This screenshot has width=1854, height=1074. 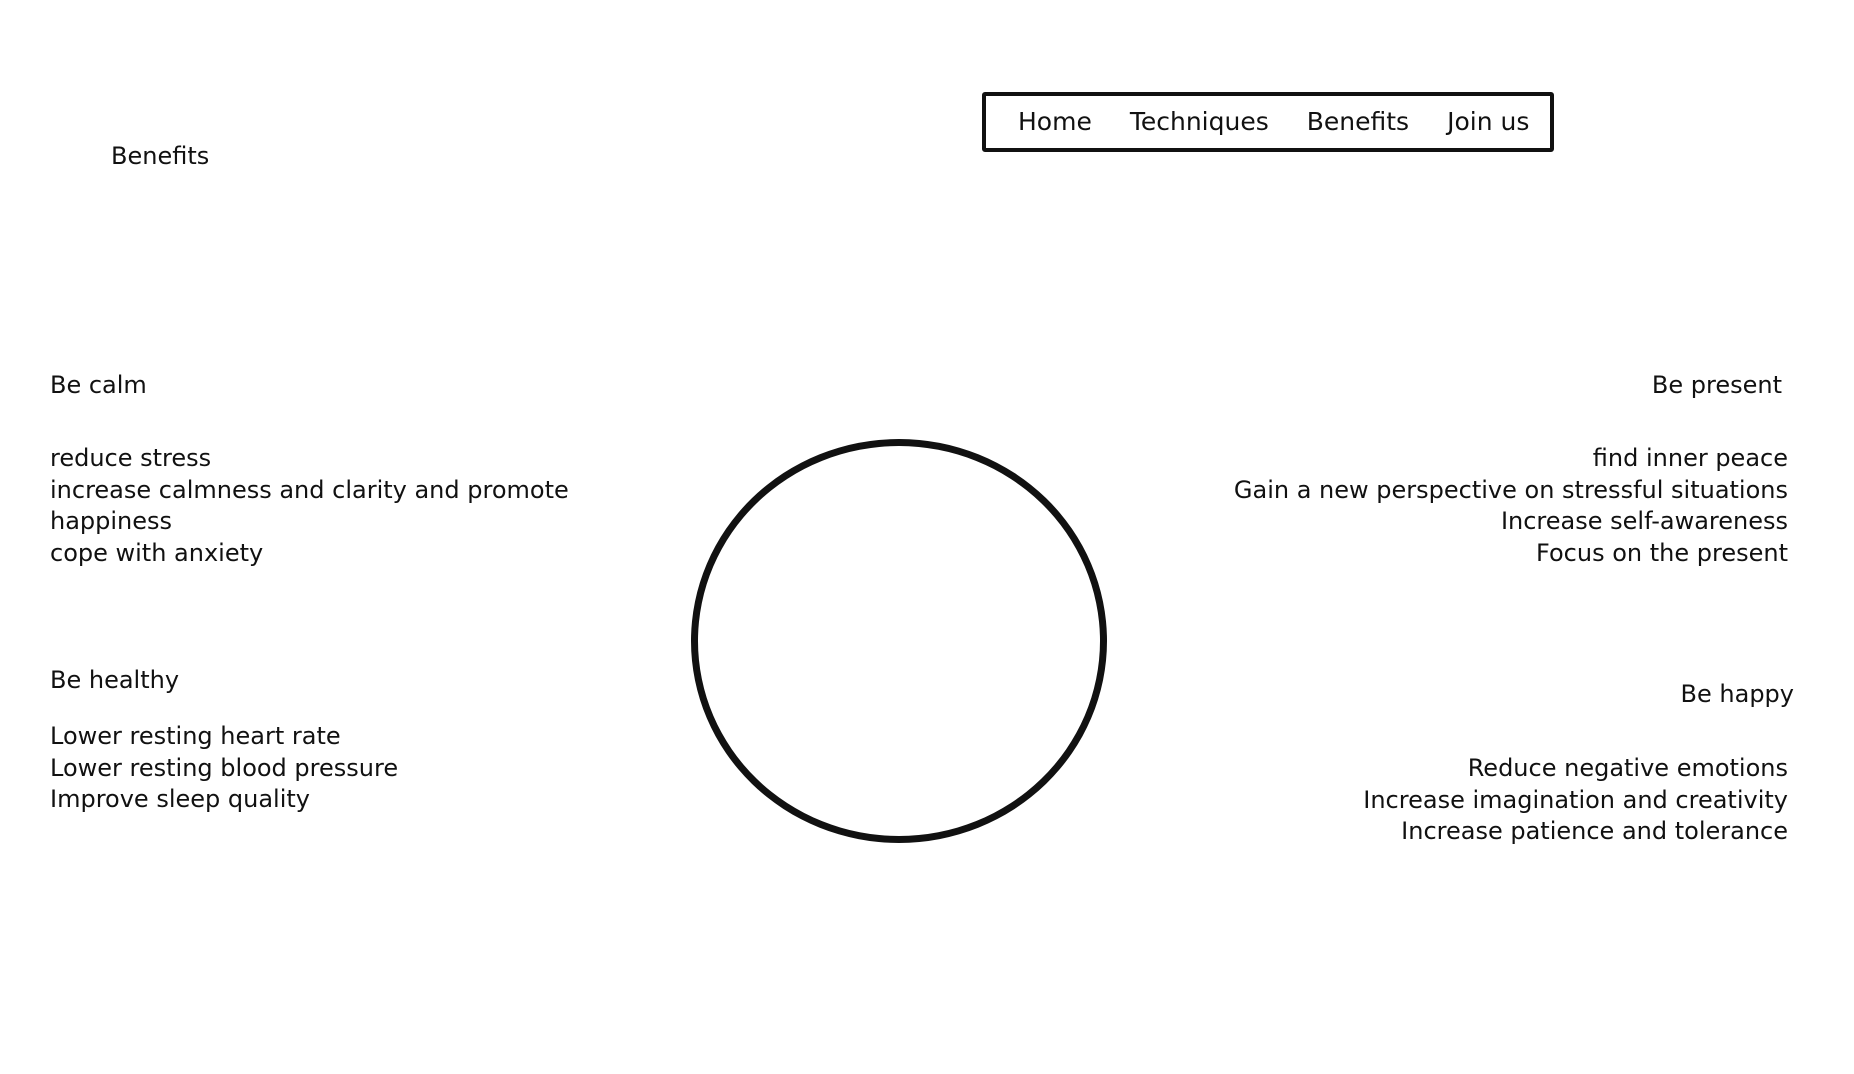 What do you see at coordinates (1716, 385) in the screenshot?
I see `section-title-present: Be present` at bounding box center [1716, 385].